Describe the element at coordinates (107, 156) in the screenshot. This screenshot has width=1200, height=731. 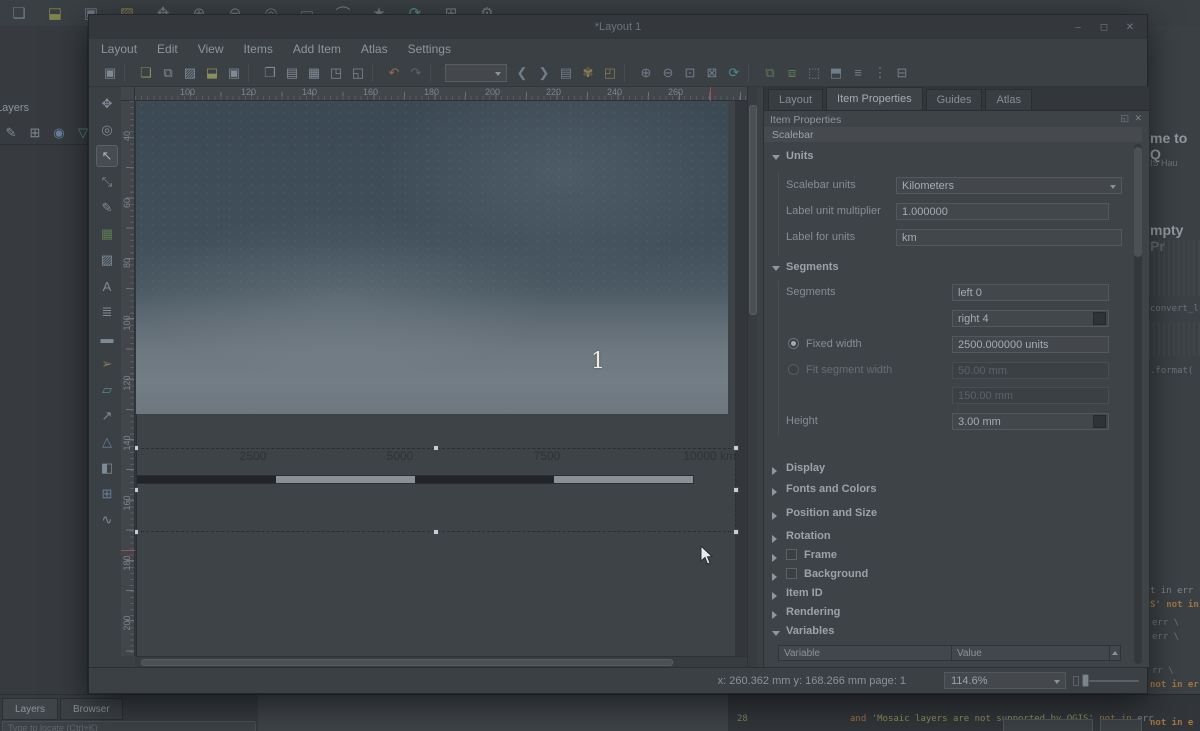
I see `select-move-item-icon: ↖` at that location.